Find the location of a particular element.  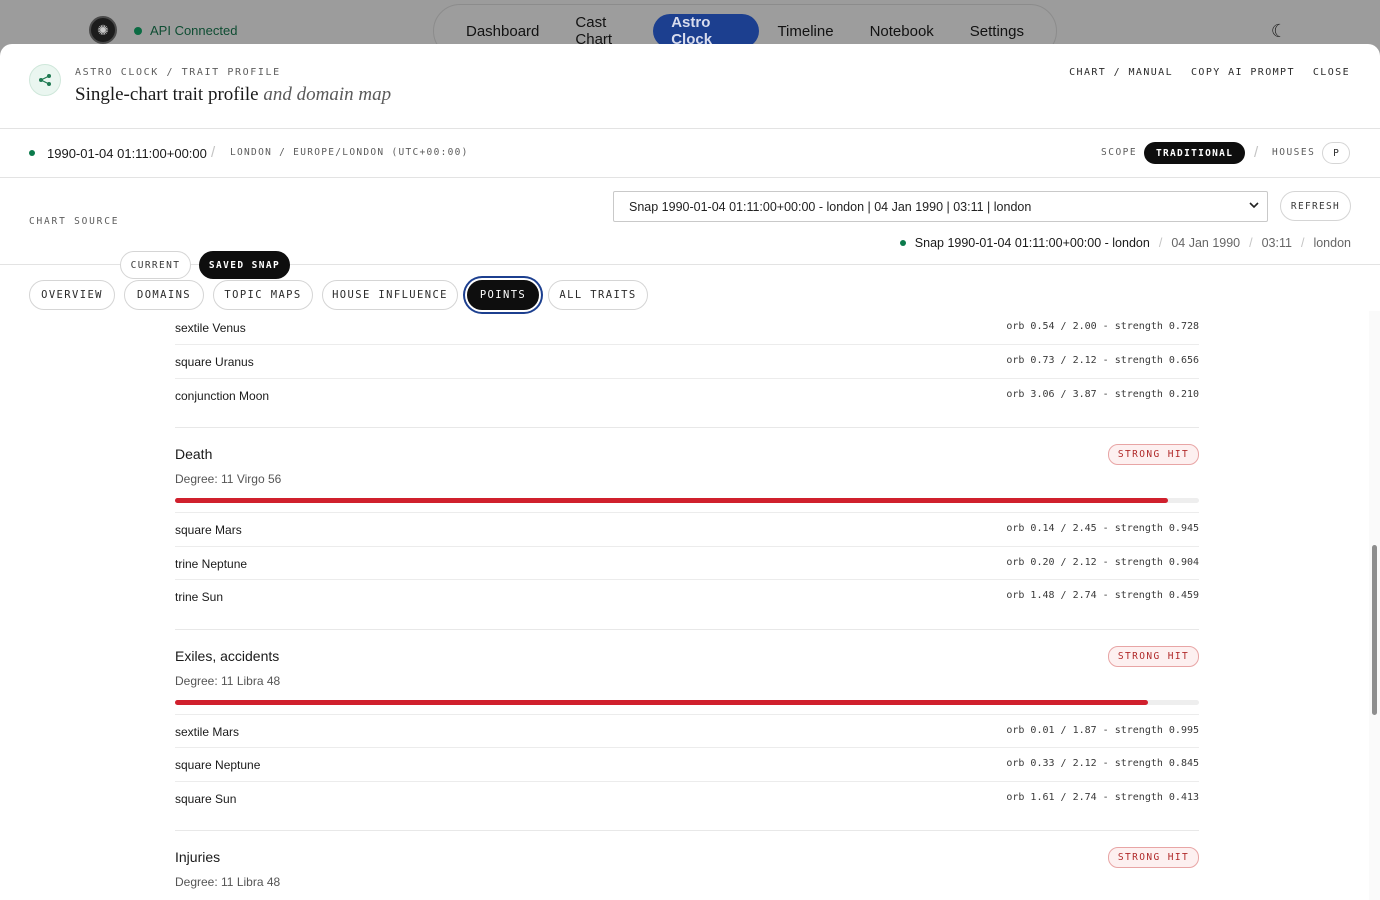

tab-overview: OVERVIEW is located at coordinates (72, 295).